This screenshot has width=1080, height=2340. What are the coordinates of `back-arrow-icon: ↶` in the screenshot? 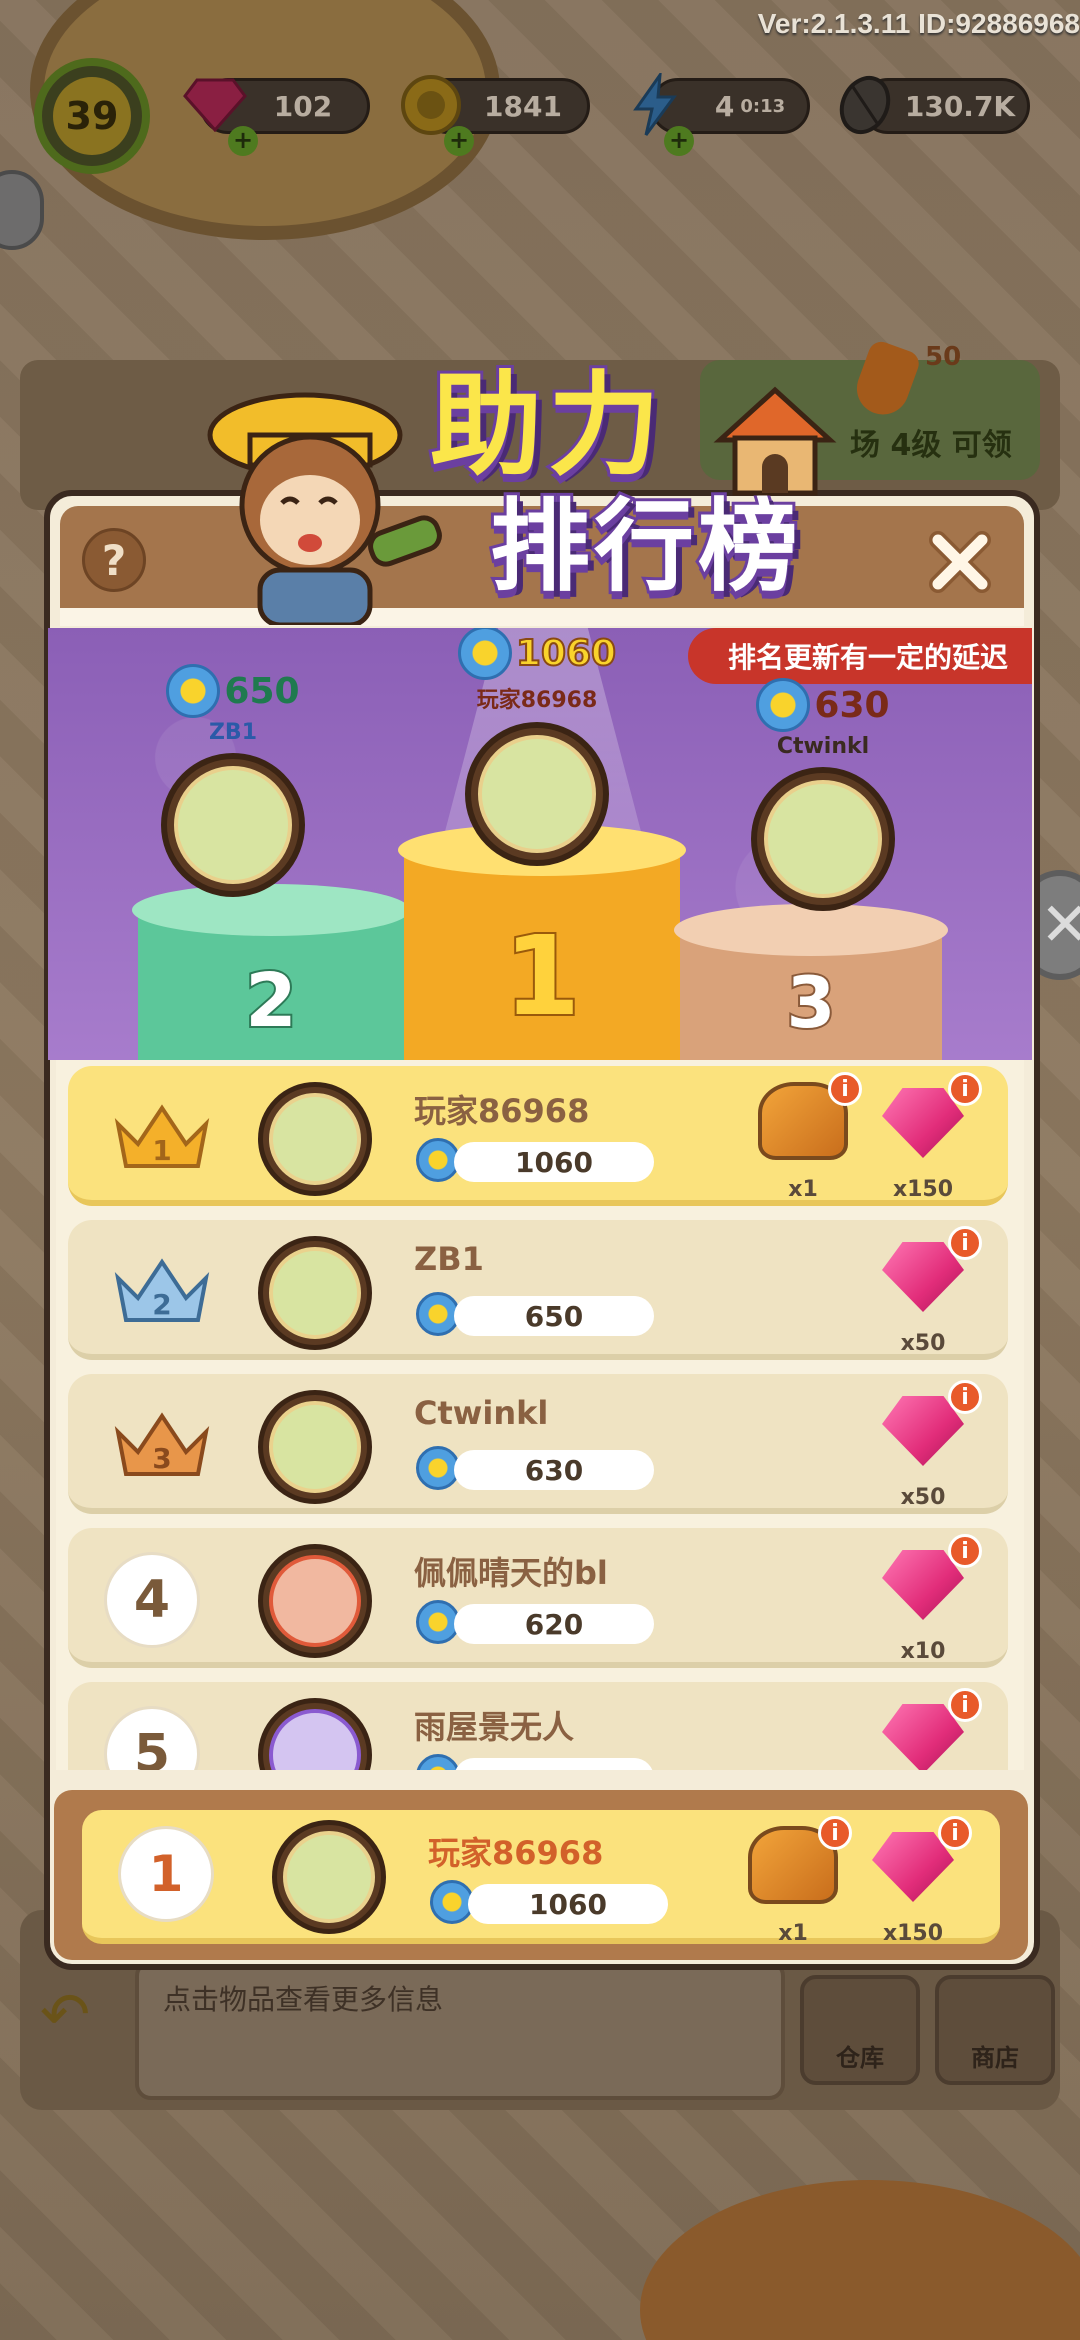 It's located at (65, 2015).